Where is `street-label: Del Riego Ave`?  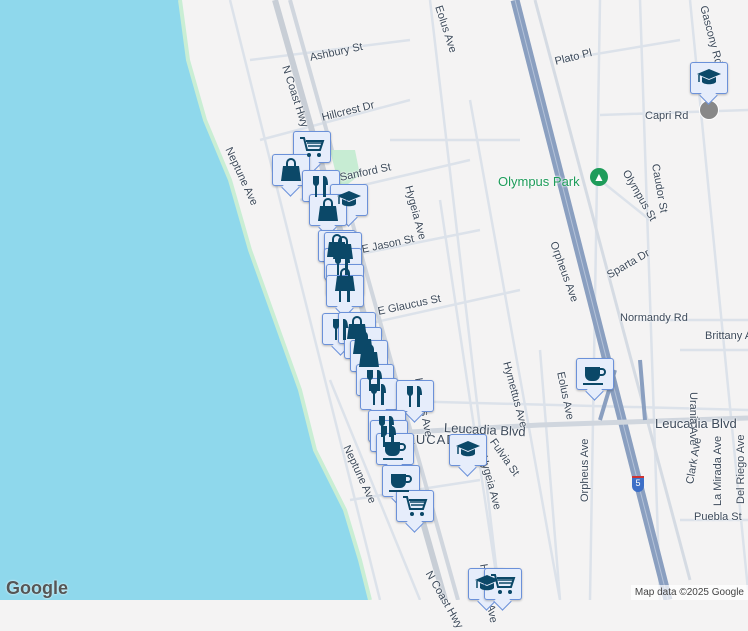 street-label: Del Riego Ave is located at coordinates (741, 469).